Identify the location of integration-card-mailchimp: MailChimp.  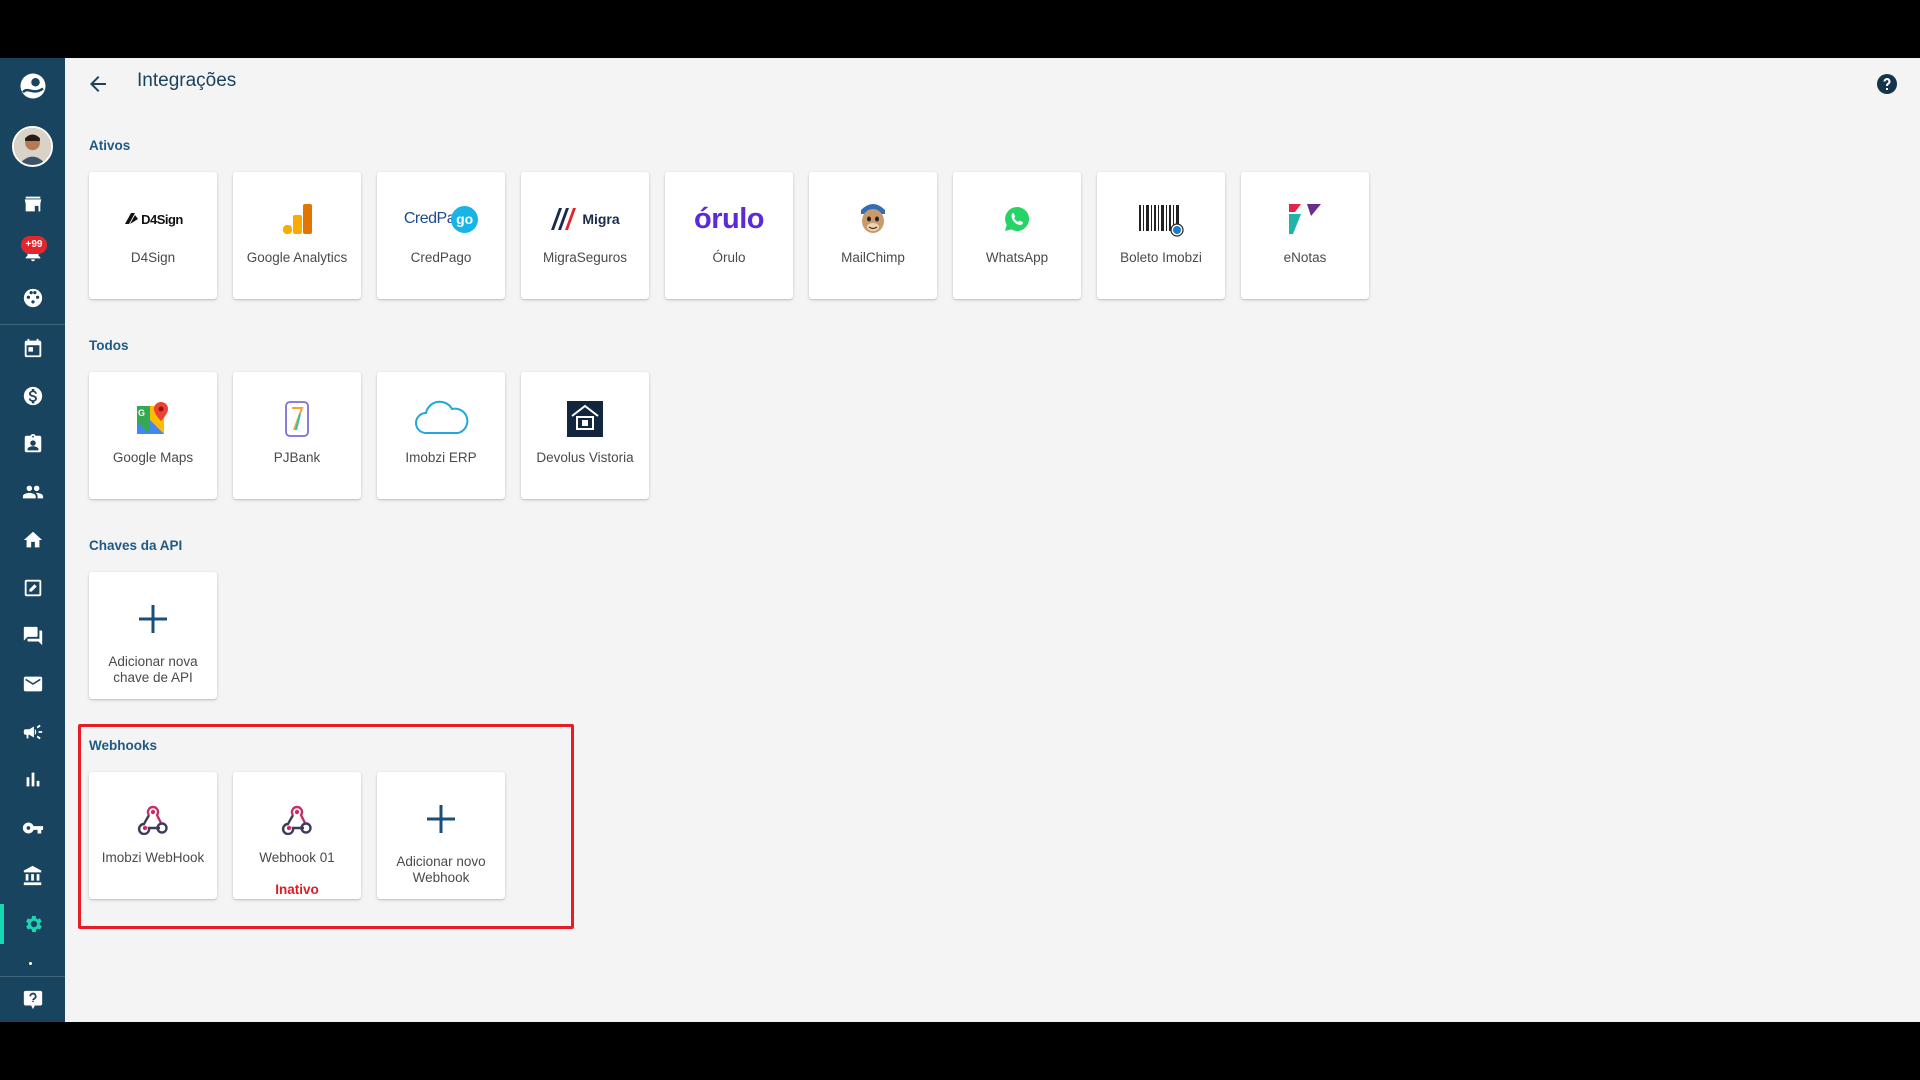
(873, 235).